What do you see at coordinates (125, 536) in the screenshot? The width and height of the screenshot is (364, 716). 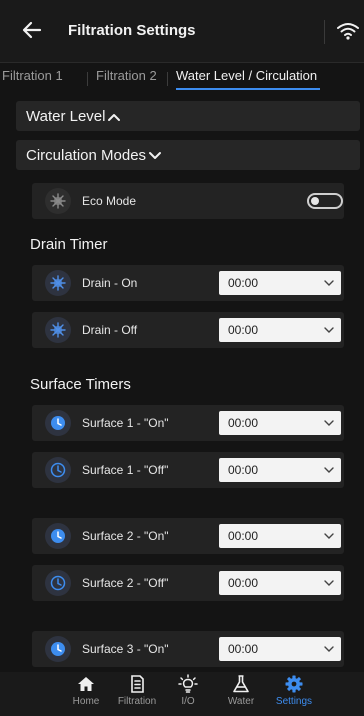 I see `timer-label: Surface 2 - "On"` at bounding box center [125, 536].